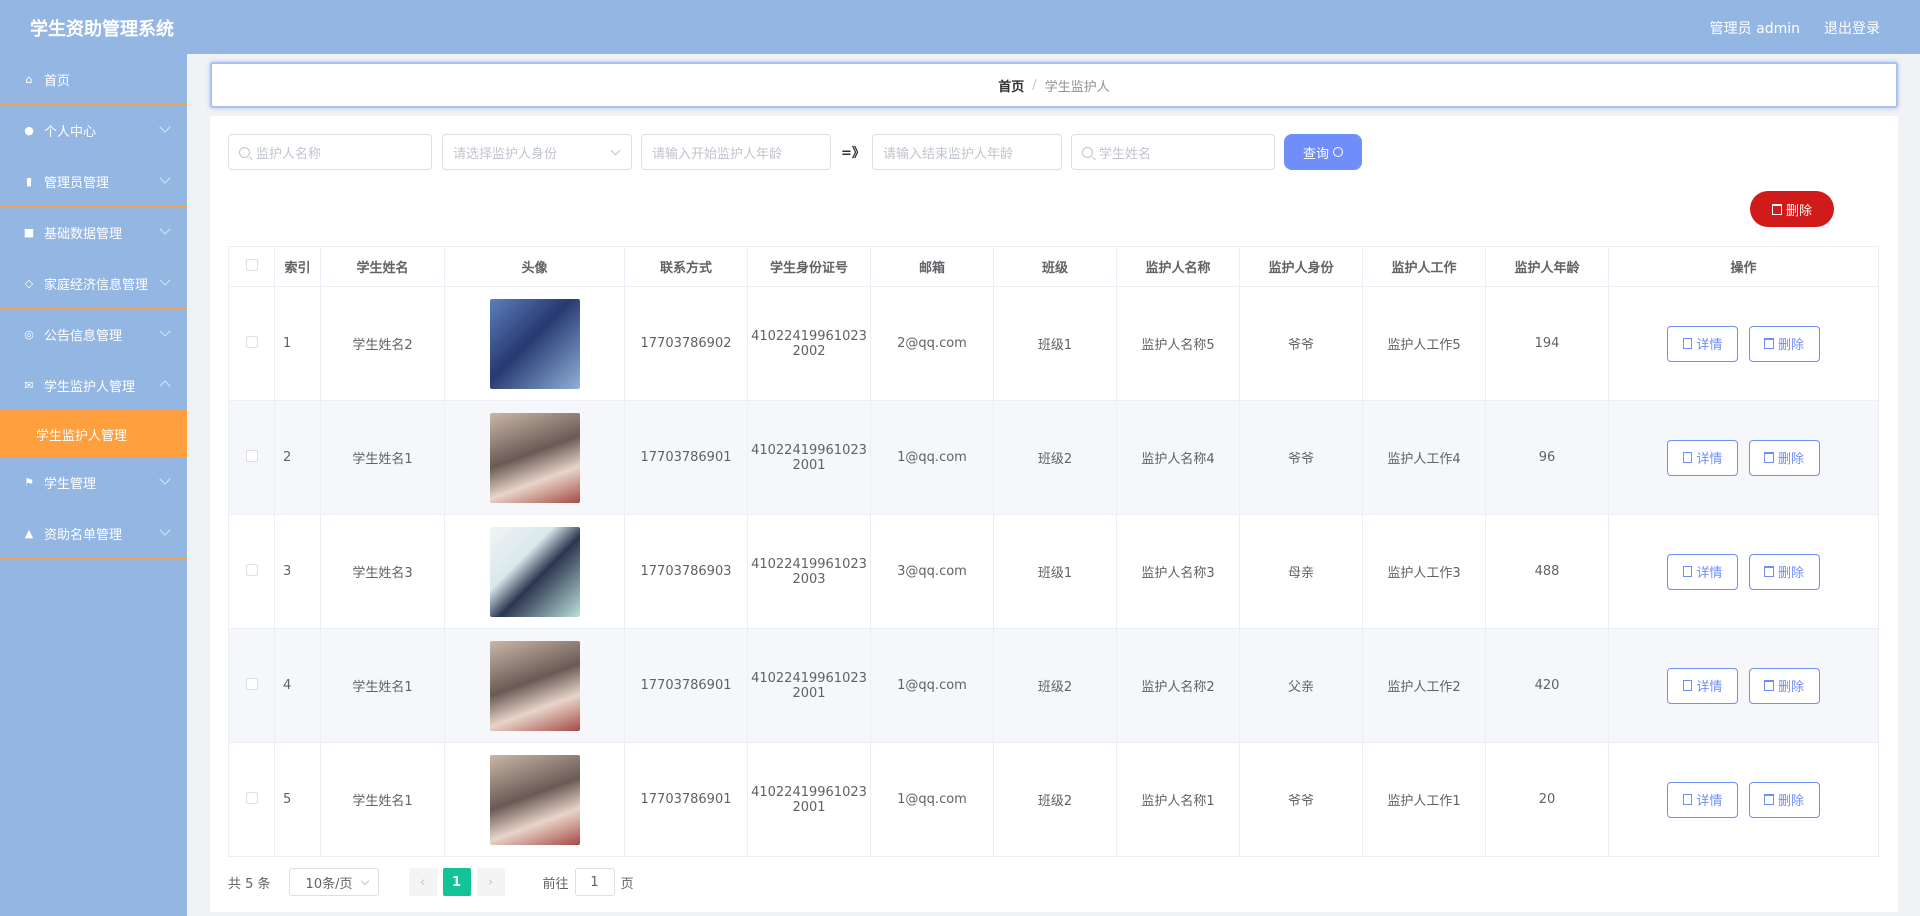 The width and height of the screenshot is (1920, 916). What do you see at coordinates (490, 882) in the screenshot?
I see `next-page-button: ›` at bounding box center [490, 882].